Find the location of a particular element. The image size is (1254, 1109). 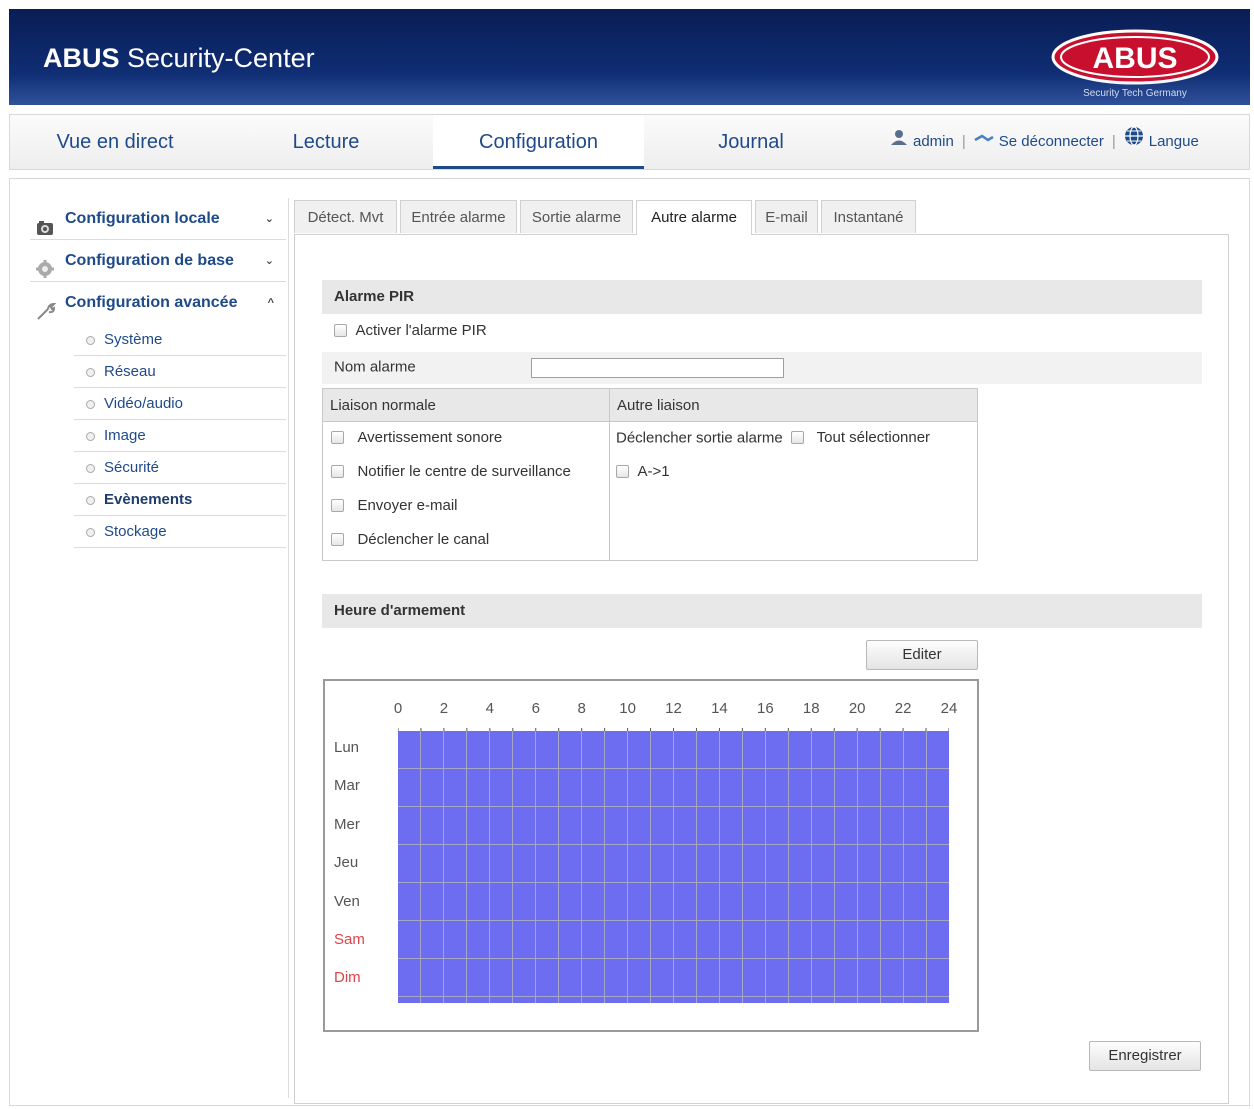

schedule-hour-label: 12 is located at coordinates (673, 708).